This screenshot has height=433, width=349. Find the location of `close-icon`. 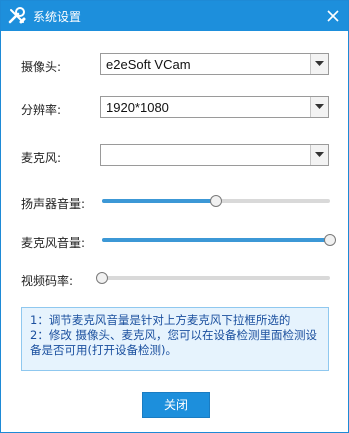

close-icon is located at coordinates (333, 16).